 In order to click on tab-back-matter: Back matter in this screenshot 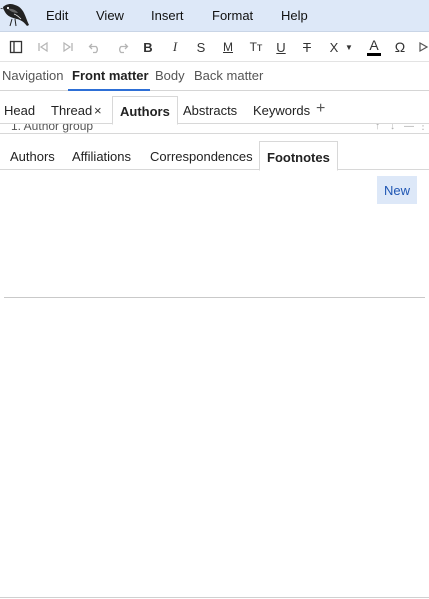, I will do `click(228, 75)`.